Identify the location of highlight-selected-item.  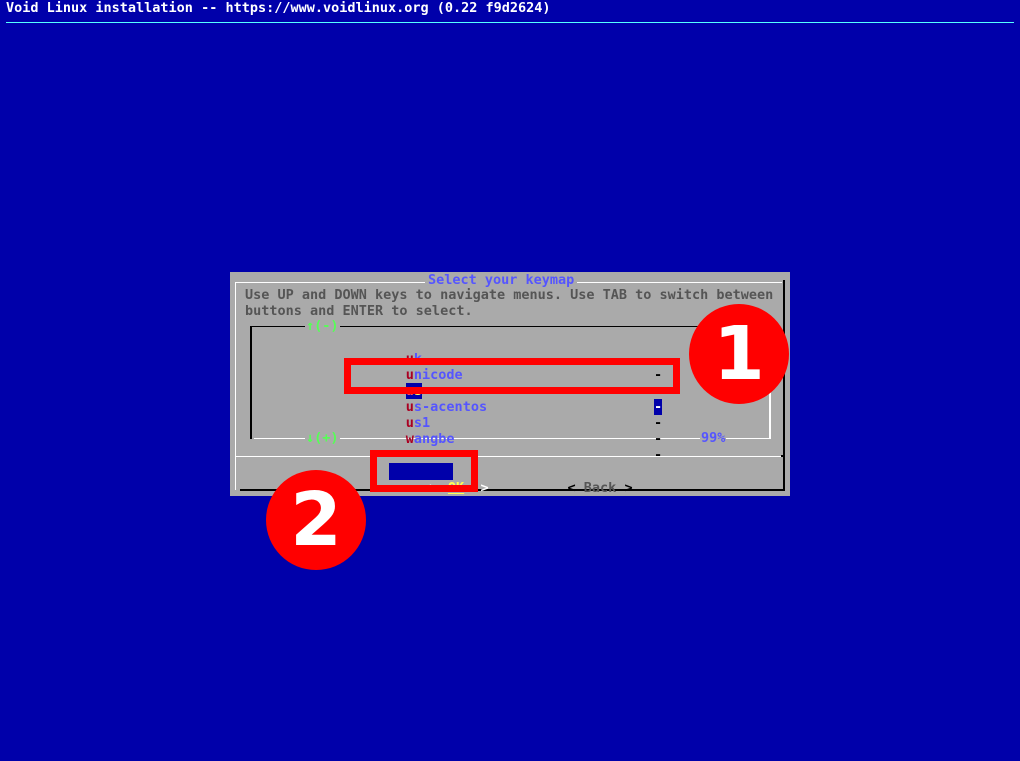
(512, 376).